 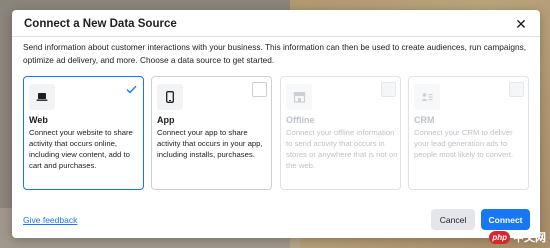 I want to click on contact-card-icon, so click(x=427, y=97).